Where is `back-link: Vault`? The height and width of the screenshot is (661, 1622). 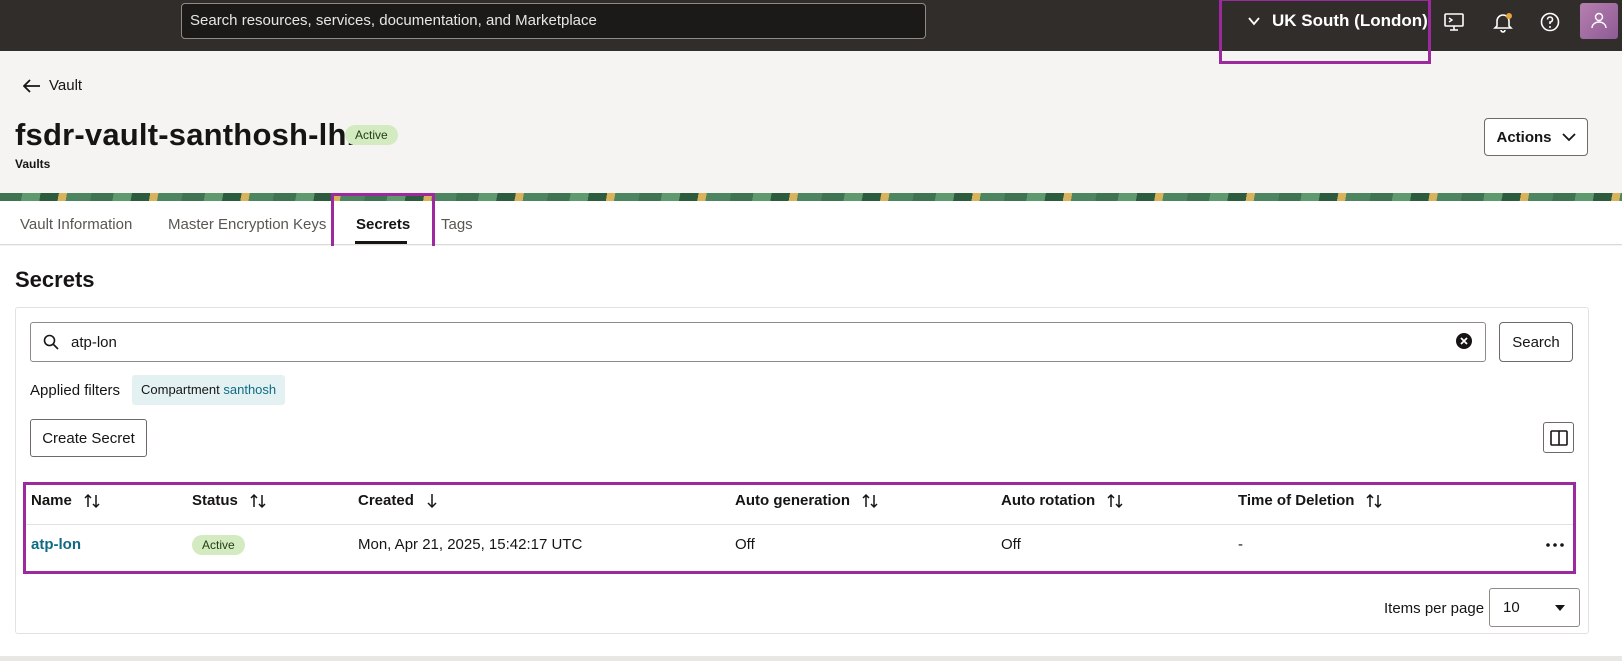 back-link: Vault is located at coordinates (52, 85).